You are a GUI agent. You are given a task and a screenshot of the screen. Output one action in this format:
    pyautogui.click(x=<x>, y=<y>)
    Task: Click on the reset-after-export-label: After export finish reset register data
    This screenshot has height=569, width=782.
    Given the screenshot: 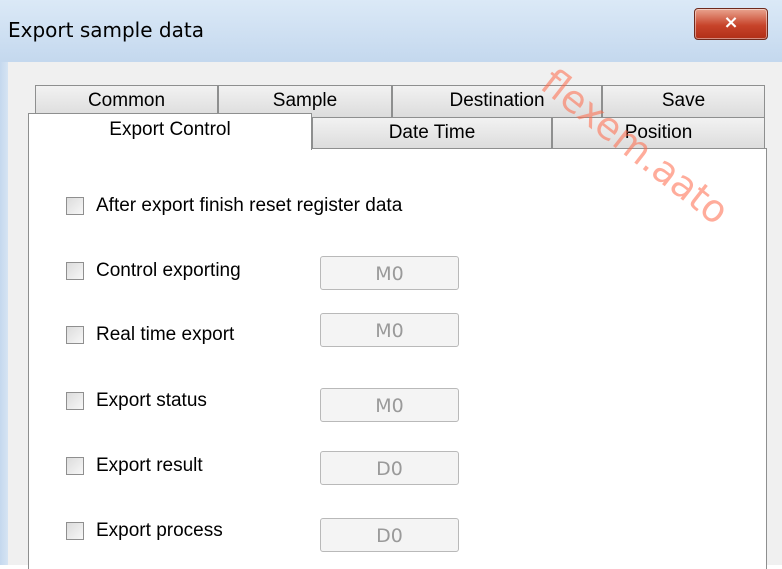 What is the action you would take?
    pyautogui.click(x=249, y=205)
    